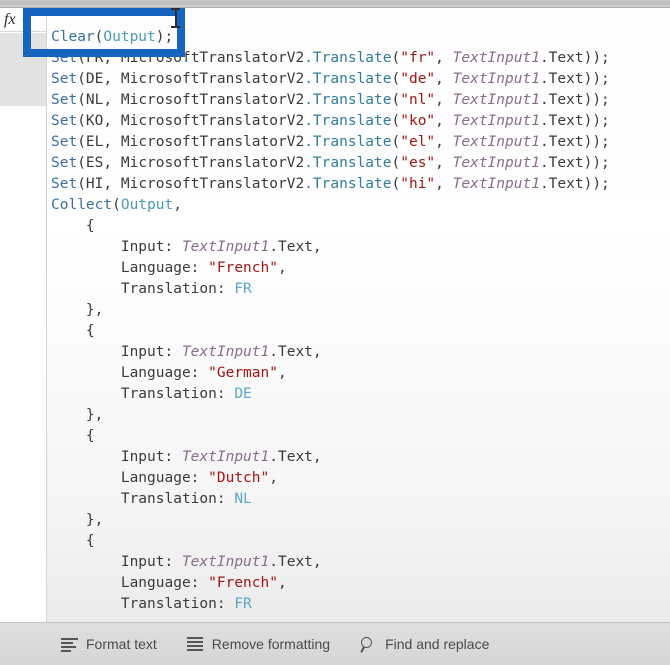 Image resolution: width=670 pixels, height=665 pixels. I want to click on line-rec1-translation: Translation: FR, so click(330, 289).